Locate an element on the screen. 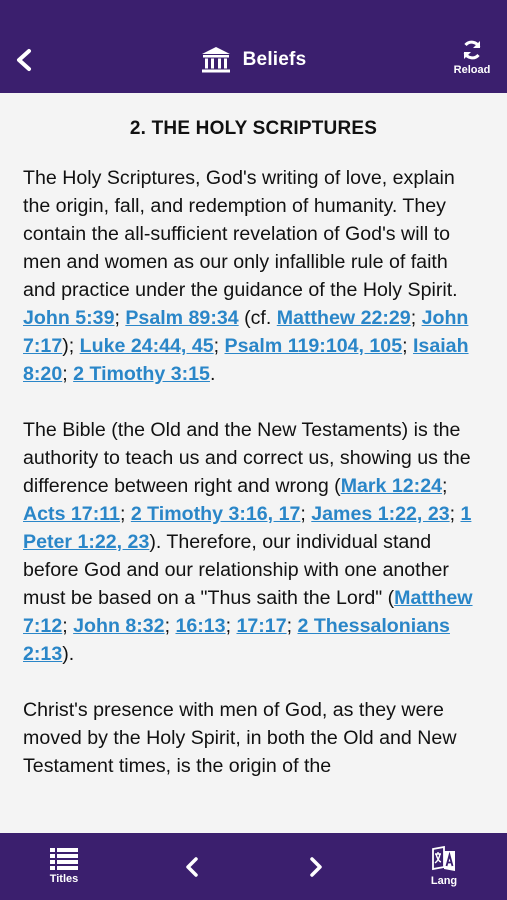 The image size is (507, 900). page-title-group: Beliefs is located at coordinates (253, 60).